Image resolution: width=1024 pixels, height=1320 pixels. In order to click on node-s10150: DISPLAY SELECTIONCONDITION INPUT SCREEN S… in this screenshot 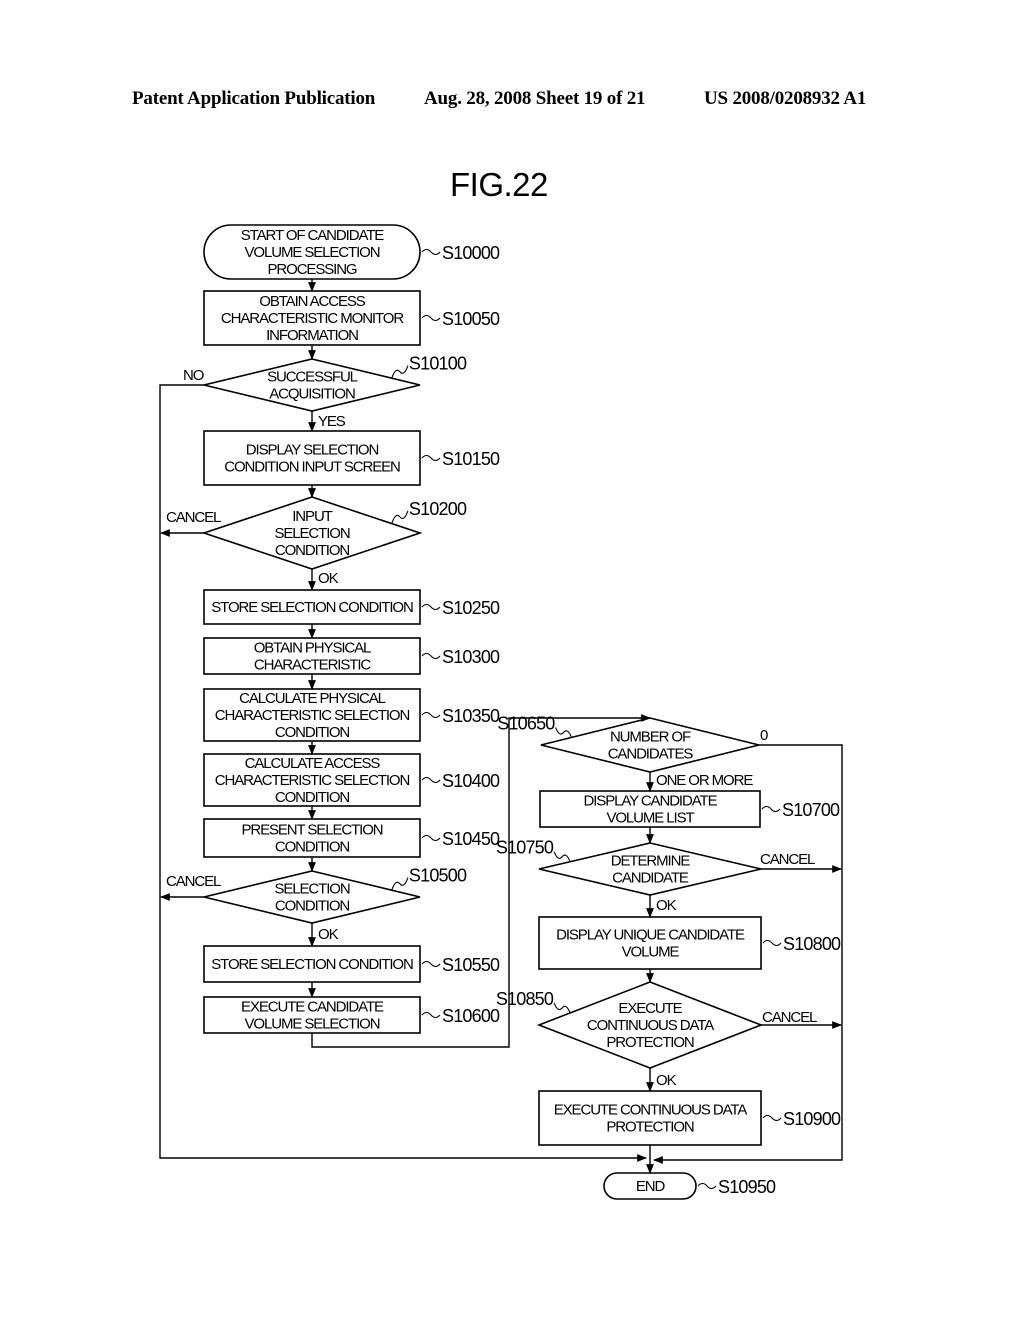, I will do `click(352, 458)`.